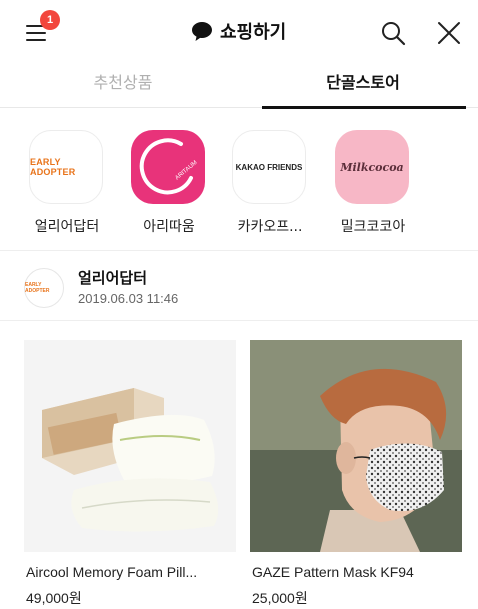 This screenshot has height=609, width=478. I want to click on title-text: 쇼핑하기, so click(253, 32).